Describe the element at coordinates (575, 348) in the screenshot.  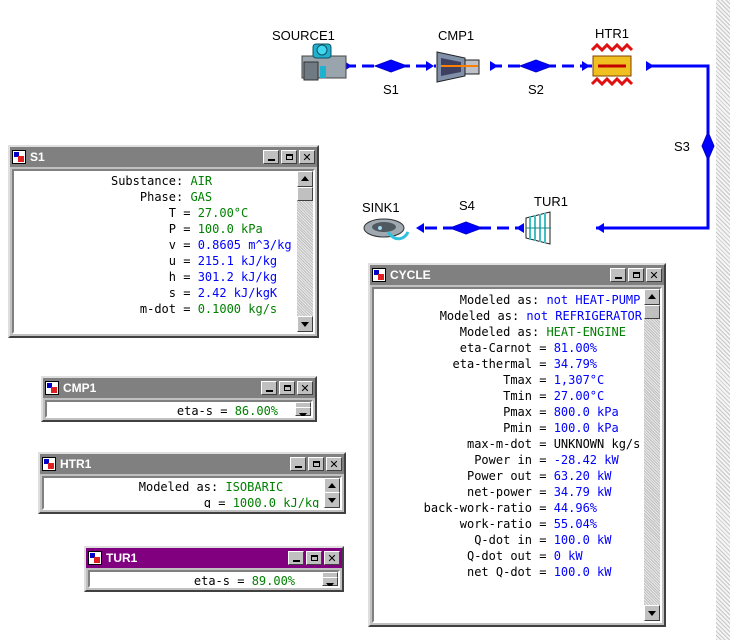
I see `property-value: 81.00%` at that location.